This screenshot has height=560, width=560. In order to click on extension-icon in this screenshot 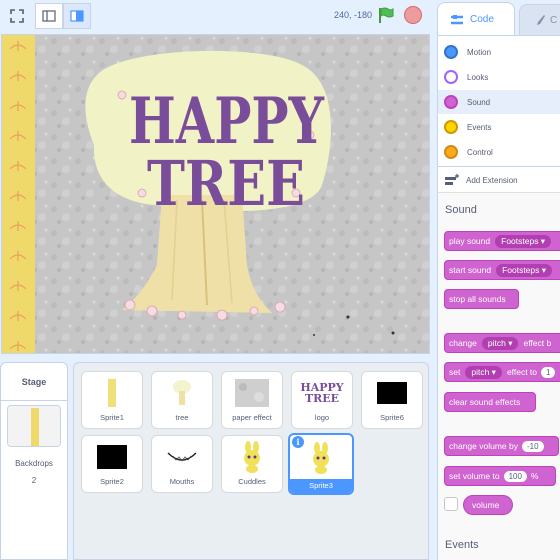, I will do `click(452, 179)`.